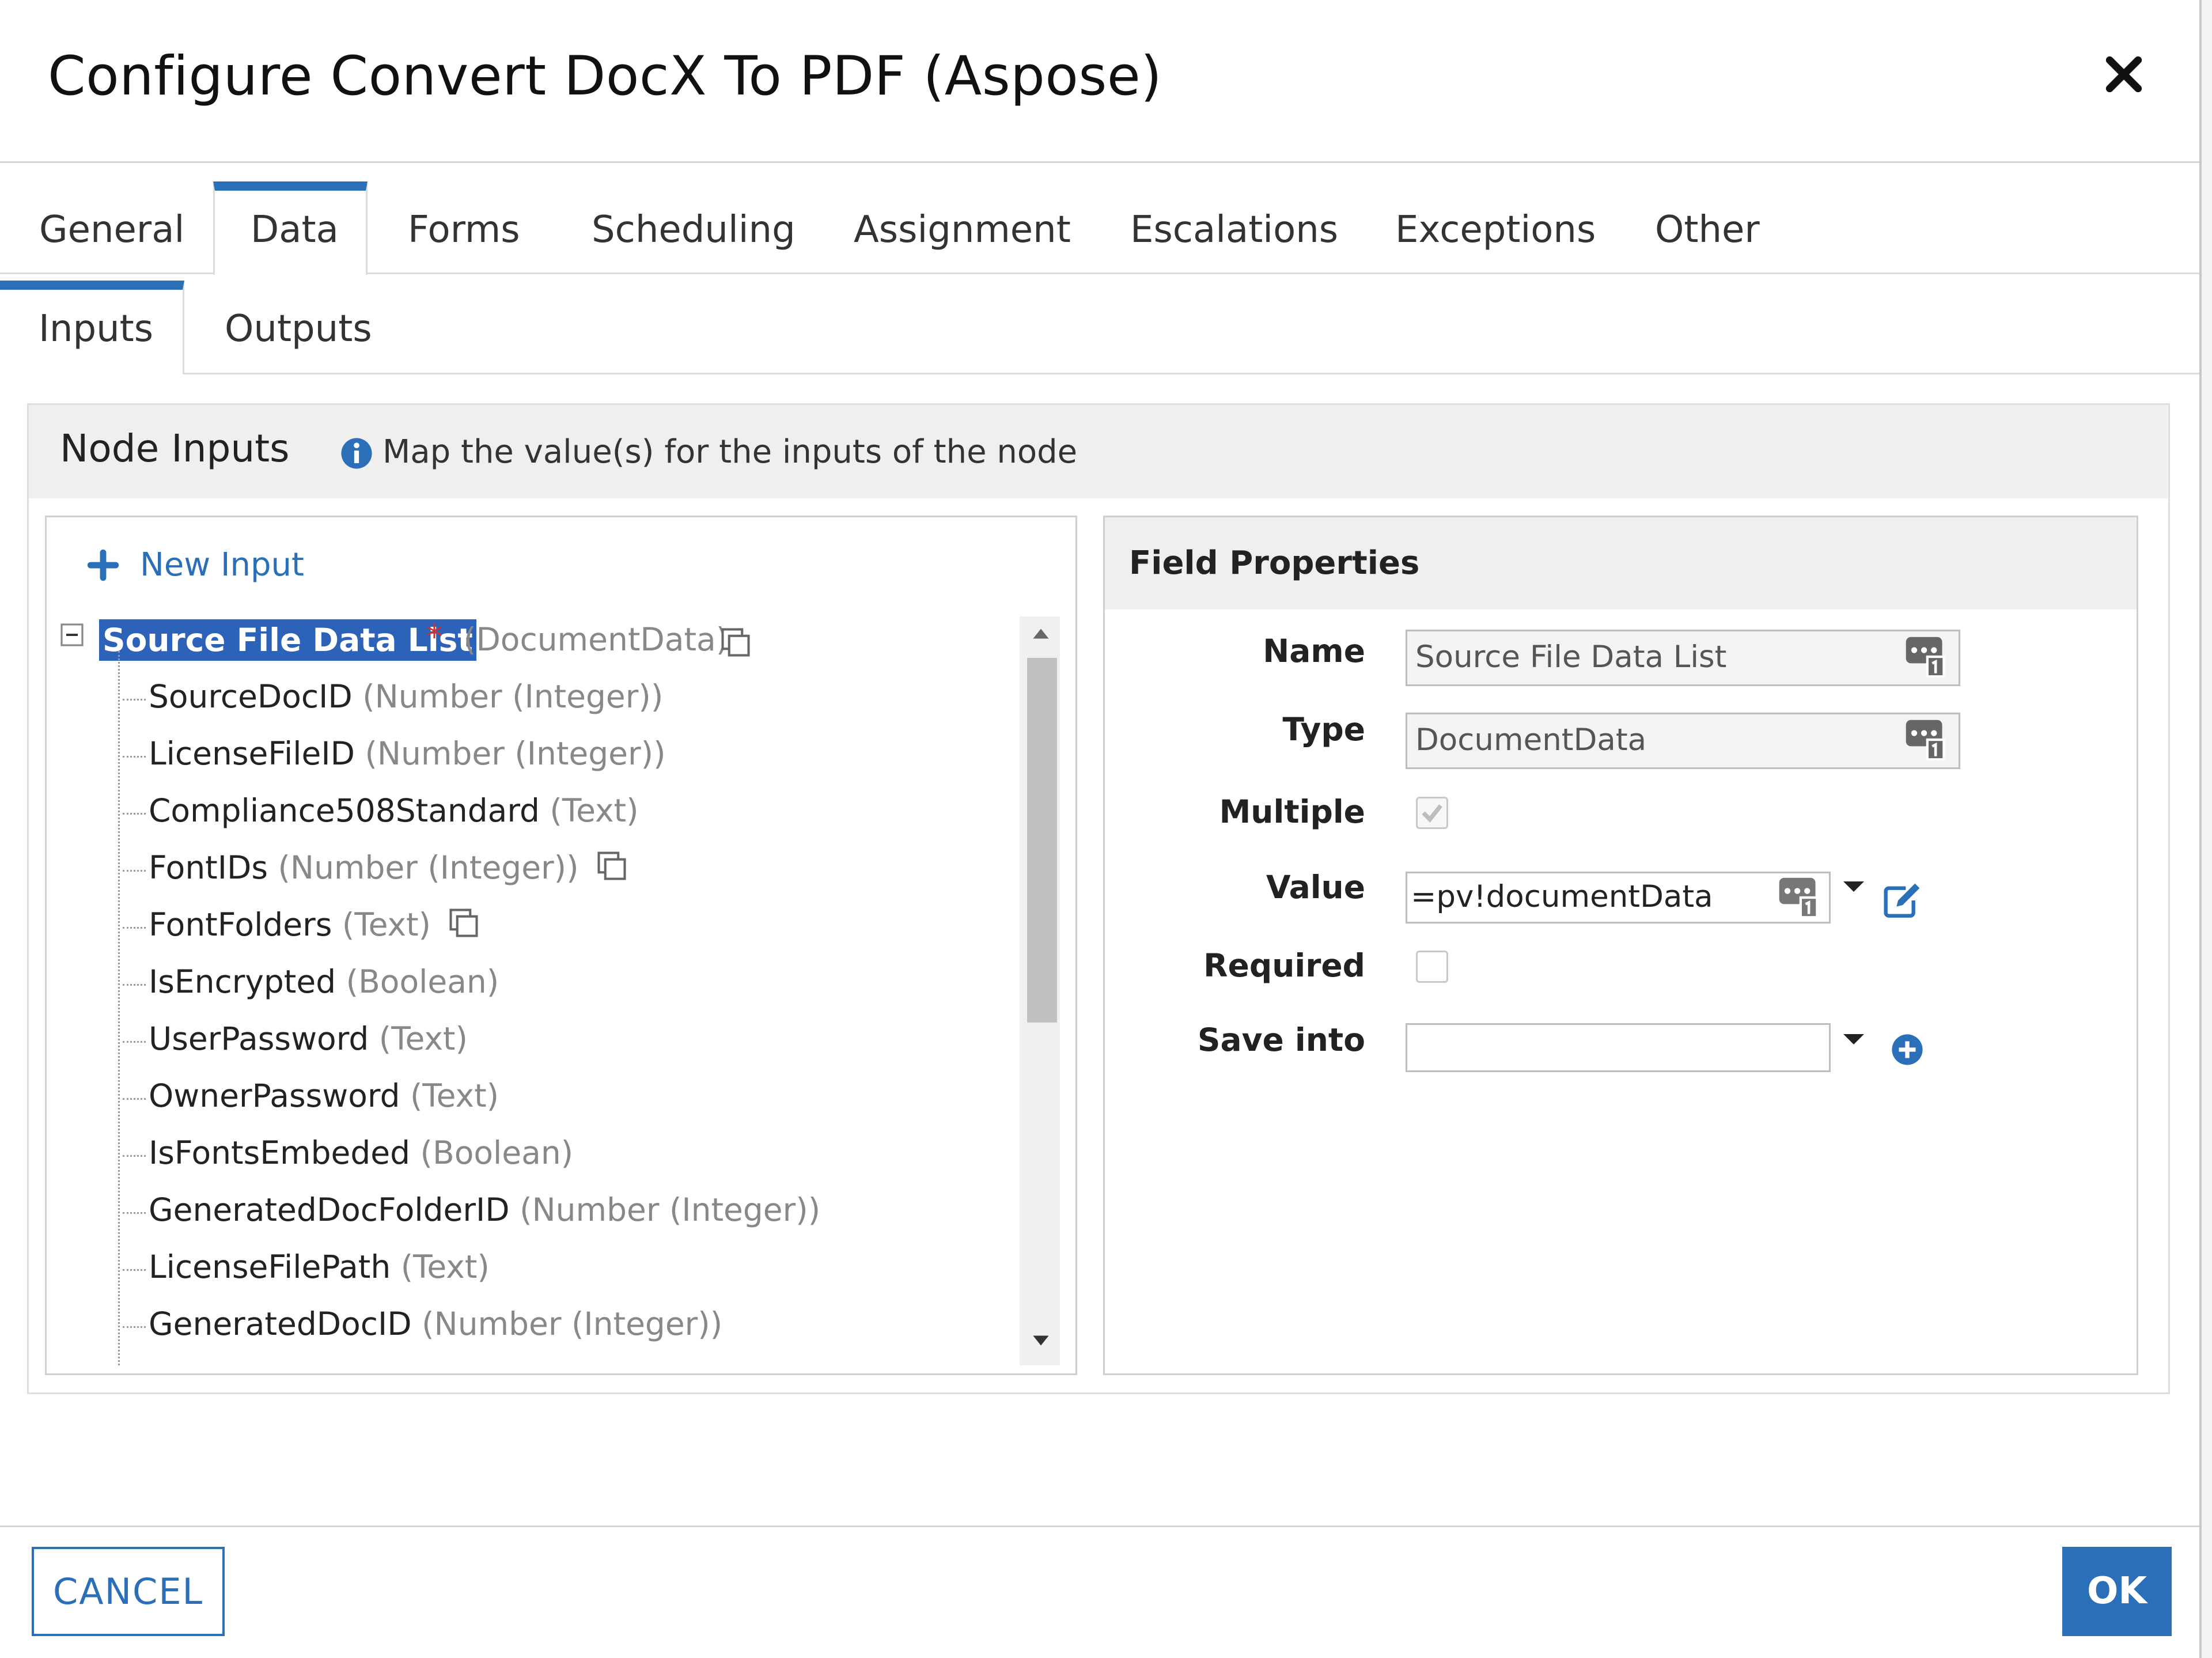 The height and width of the screenshot is (1658, 2212). What do you see at coordinates (605, 76) in the screenshot?
I see `dialog-title: Configure Convert DocX To PDF (Aspose)` at bounding box center [605, 76].